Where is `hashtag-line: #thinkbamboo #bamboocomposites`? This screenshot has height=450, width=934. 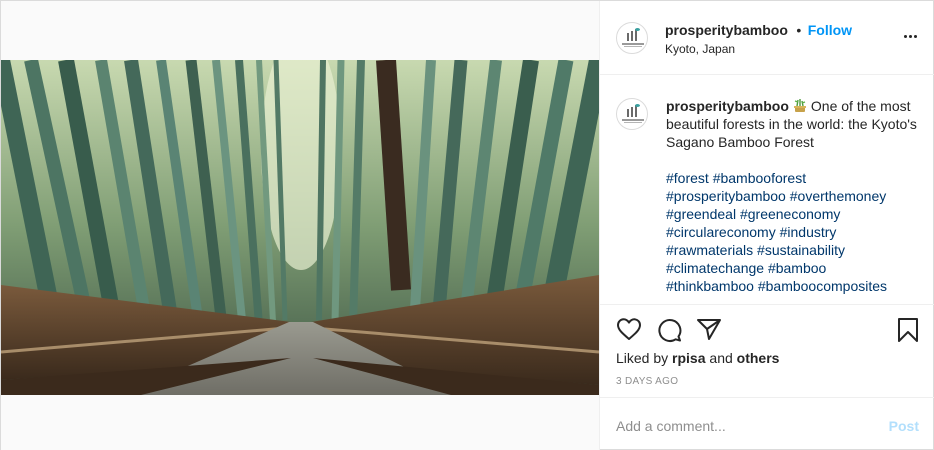
hashtag-line: #thinkbamboo #bamboocomposites is located at coordinates (796, 286).